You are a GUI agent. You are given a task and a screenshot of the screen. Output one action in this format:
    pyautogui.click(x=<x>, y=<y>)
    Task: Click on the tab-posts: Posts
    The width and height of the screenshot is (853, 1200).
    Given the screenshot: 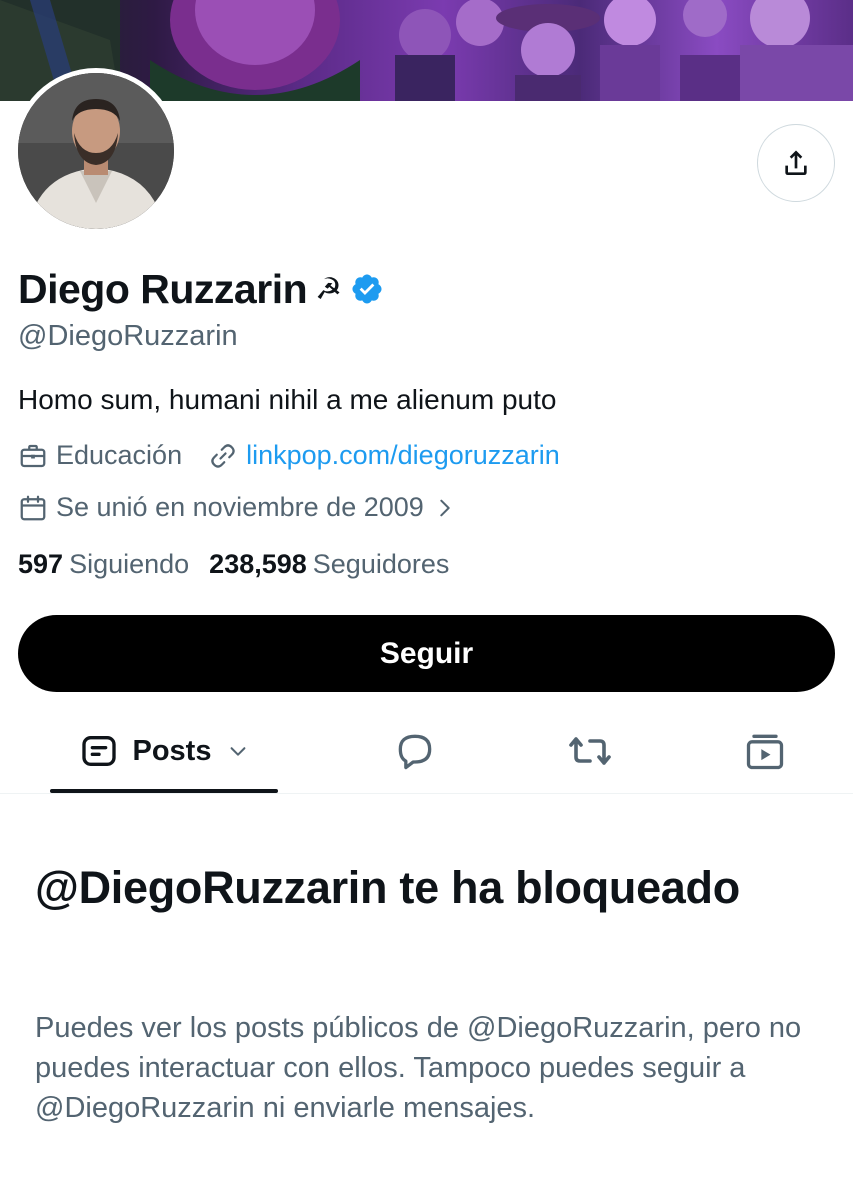 What is the action you would take?
    pyautogui.click(x=164, y=751)
    